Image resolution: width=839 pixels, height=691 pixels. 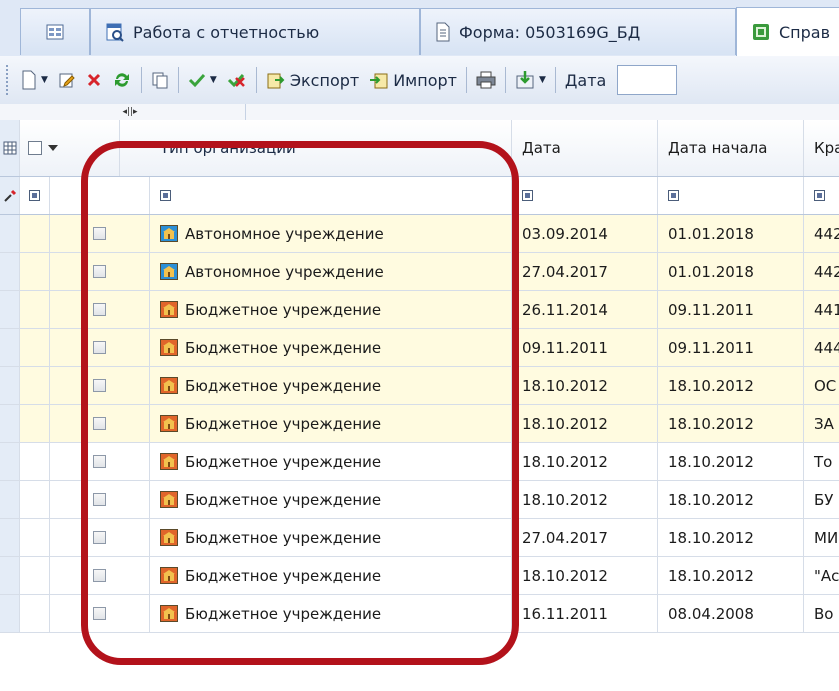 What do you see at coordinates (530, 80) in the screenshot?
I see `download-button: ▼` at bounding box center [530, 80].